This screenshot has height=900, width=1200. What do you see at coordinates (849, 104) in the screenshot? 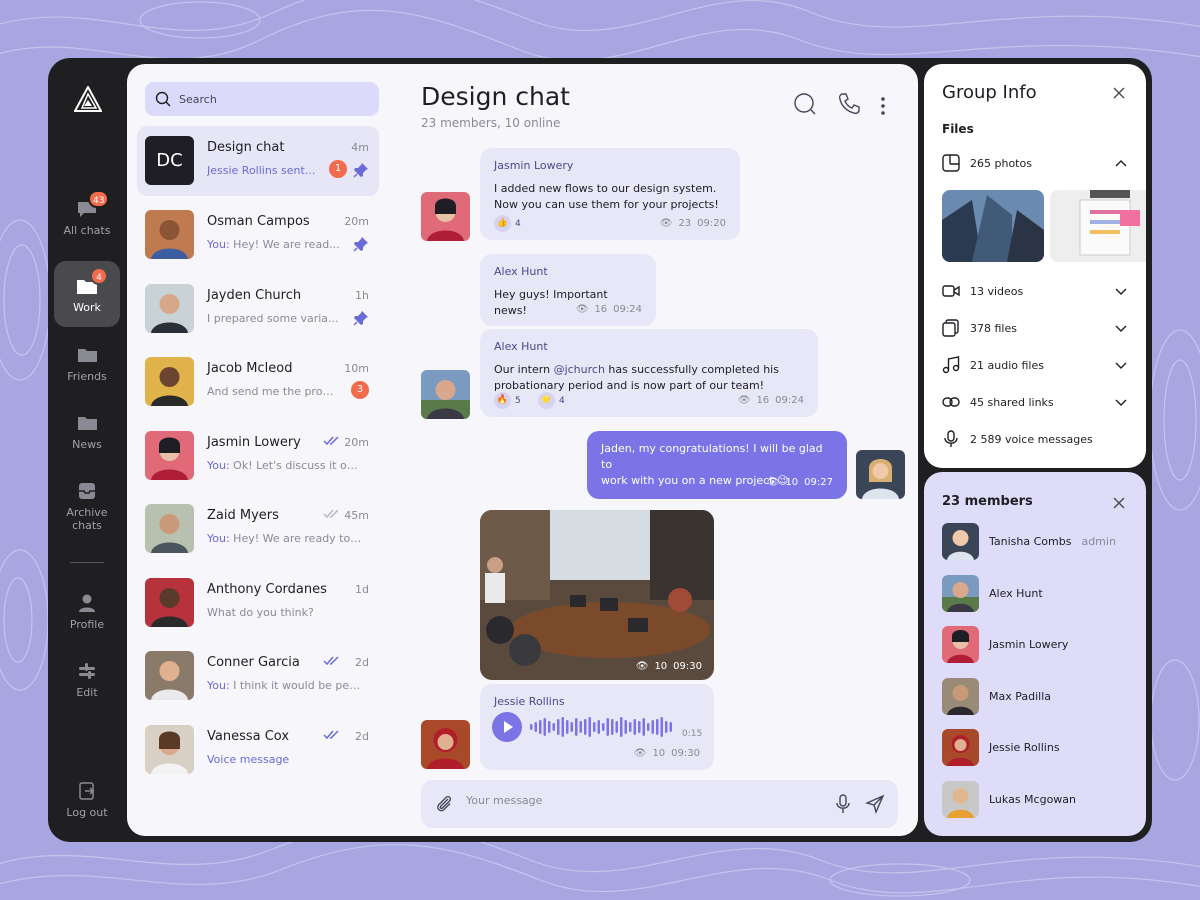
I see `phone-icon` at bounding box center [849, 104].